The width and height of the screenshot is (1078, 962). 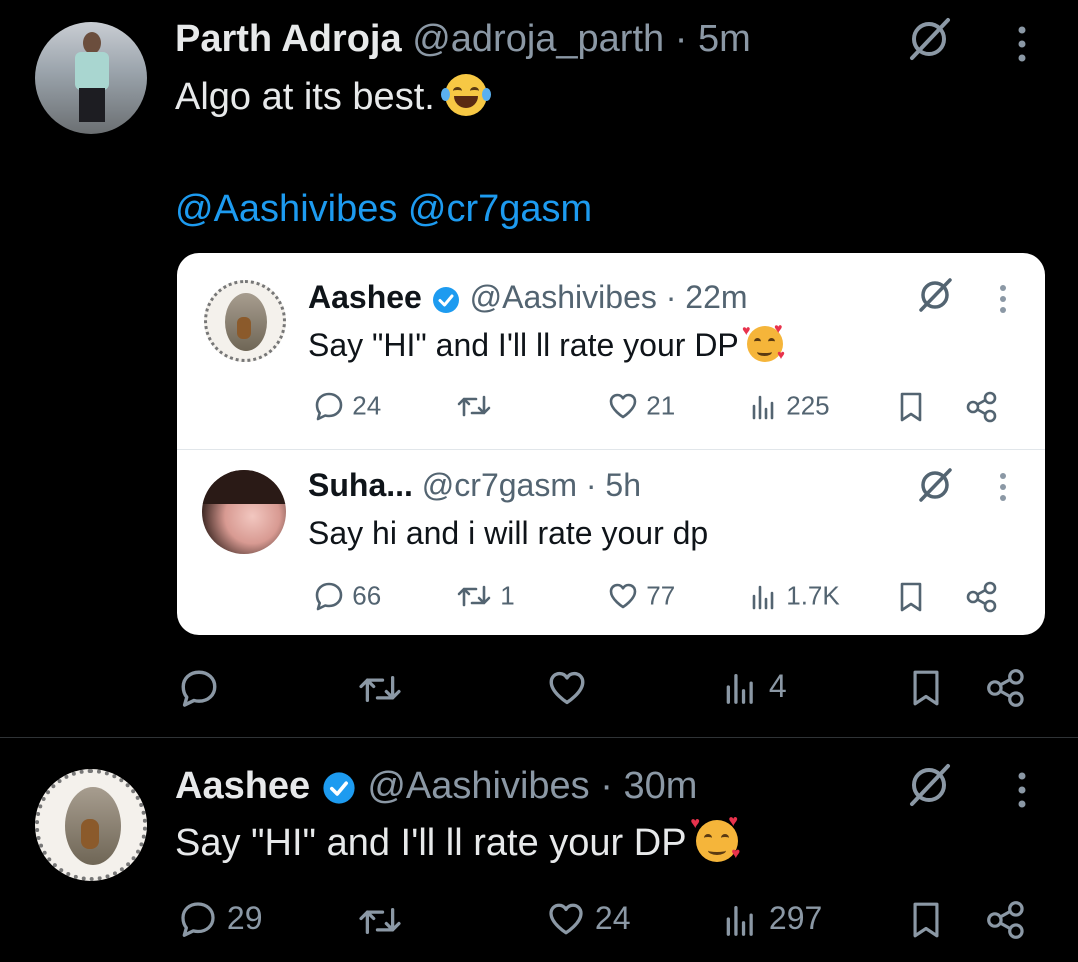 What do you see at coordinates (383, 209) in the screenshot?
I see `mentions: @Aashivibes @cr7gasm` at bounding box center [383, 209].